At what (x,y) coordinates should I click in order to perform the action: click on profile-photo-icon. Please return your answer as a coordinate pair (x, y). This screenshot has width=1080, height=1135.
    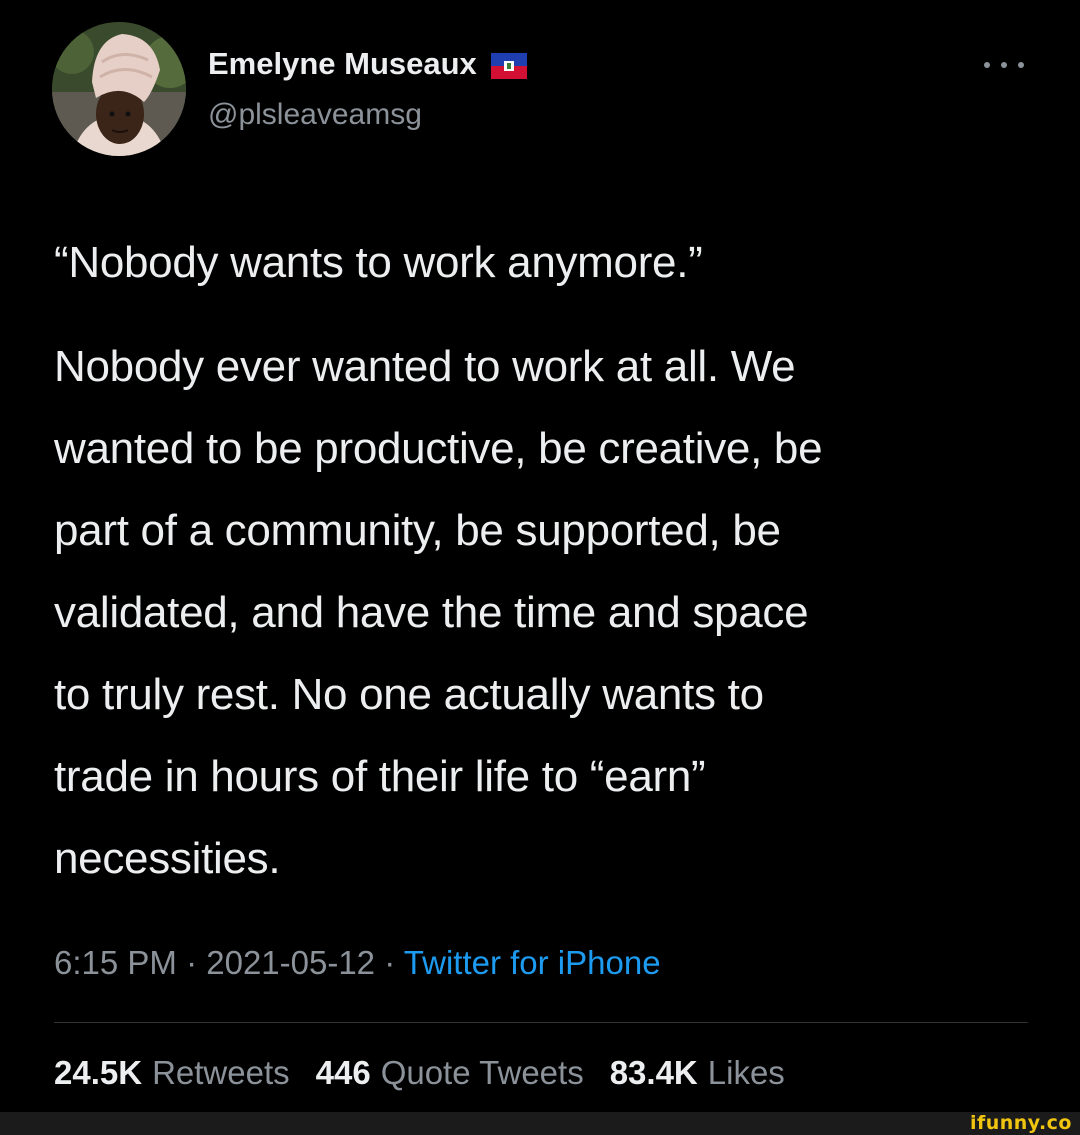
    Looking at the image, I should click on (119, 89).